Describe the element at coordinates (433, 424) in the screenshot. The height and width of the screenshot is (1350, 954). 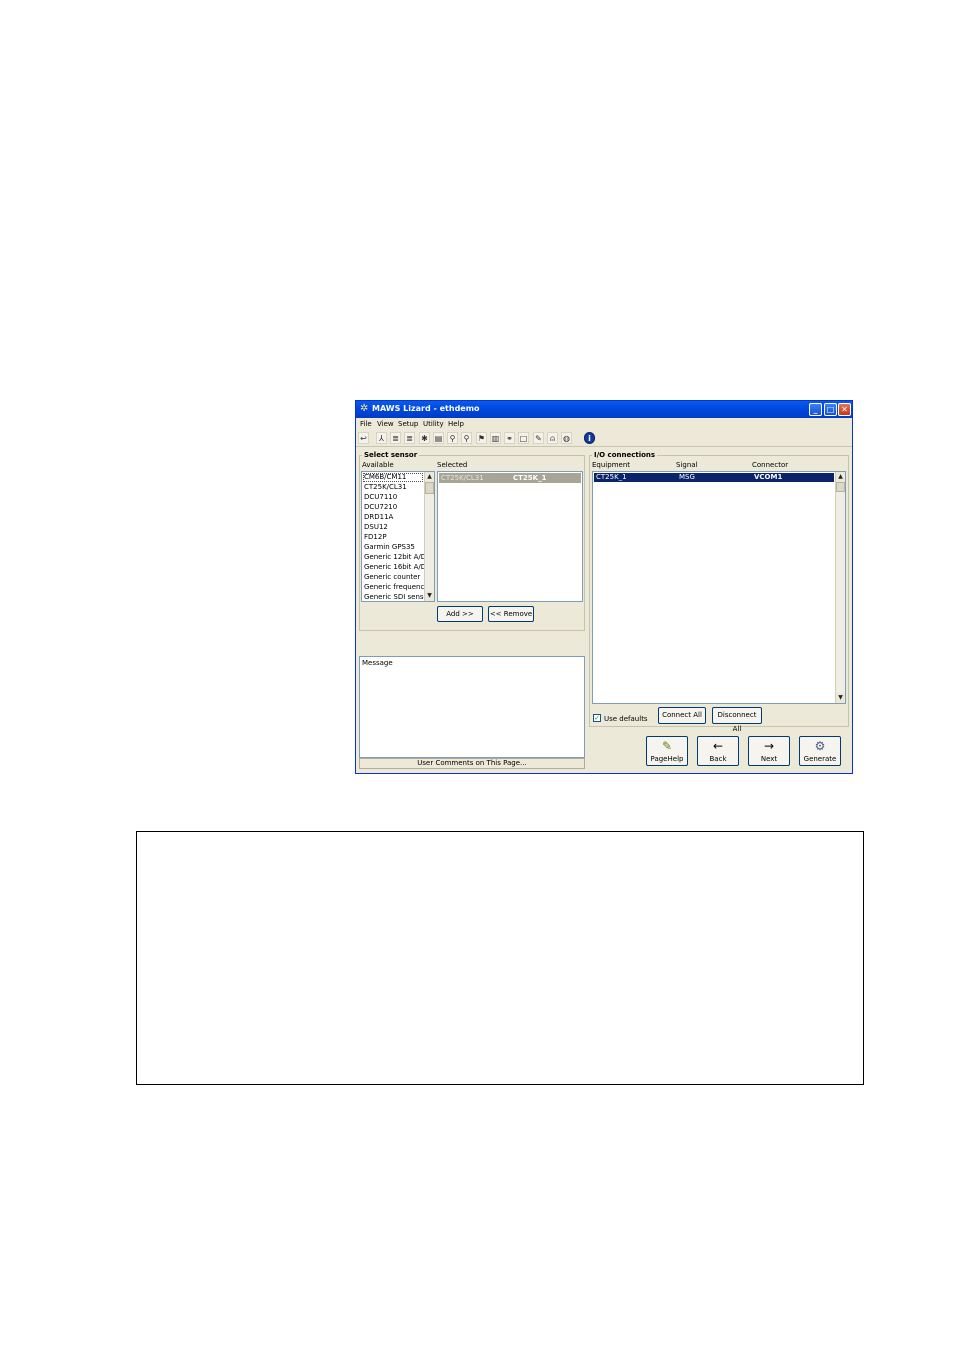
I see `menu-utility: Utility` at that location.